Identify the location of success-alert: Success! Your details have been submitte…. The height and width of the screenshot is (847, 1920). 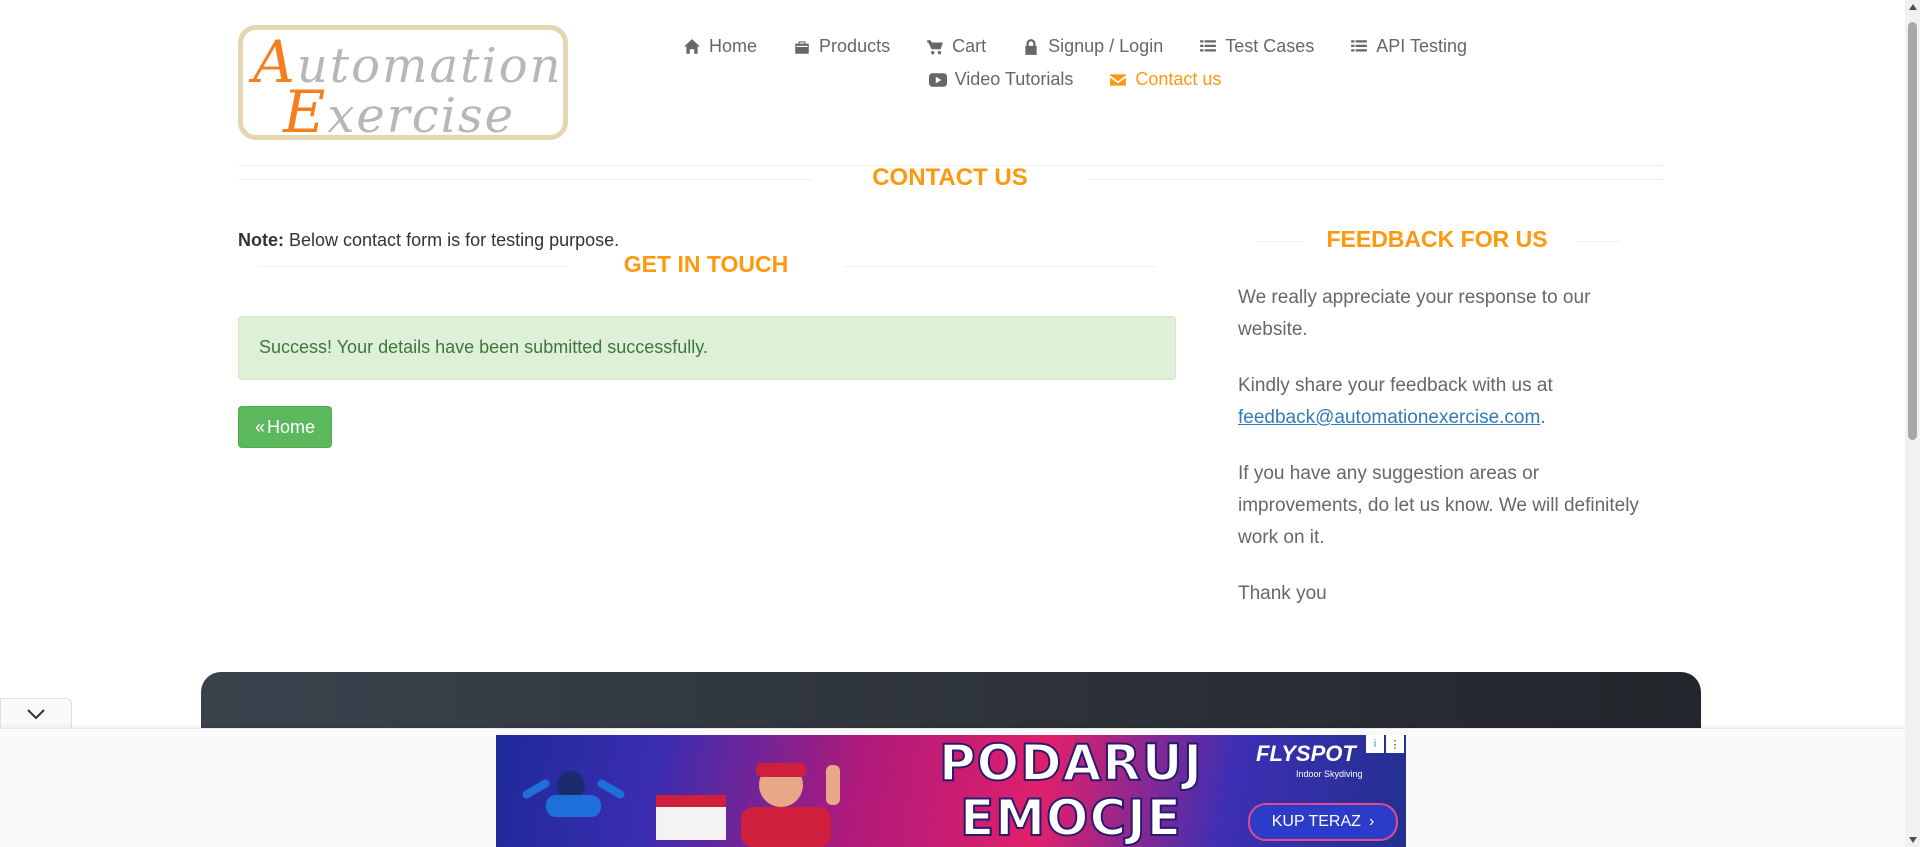
(707, 348).